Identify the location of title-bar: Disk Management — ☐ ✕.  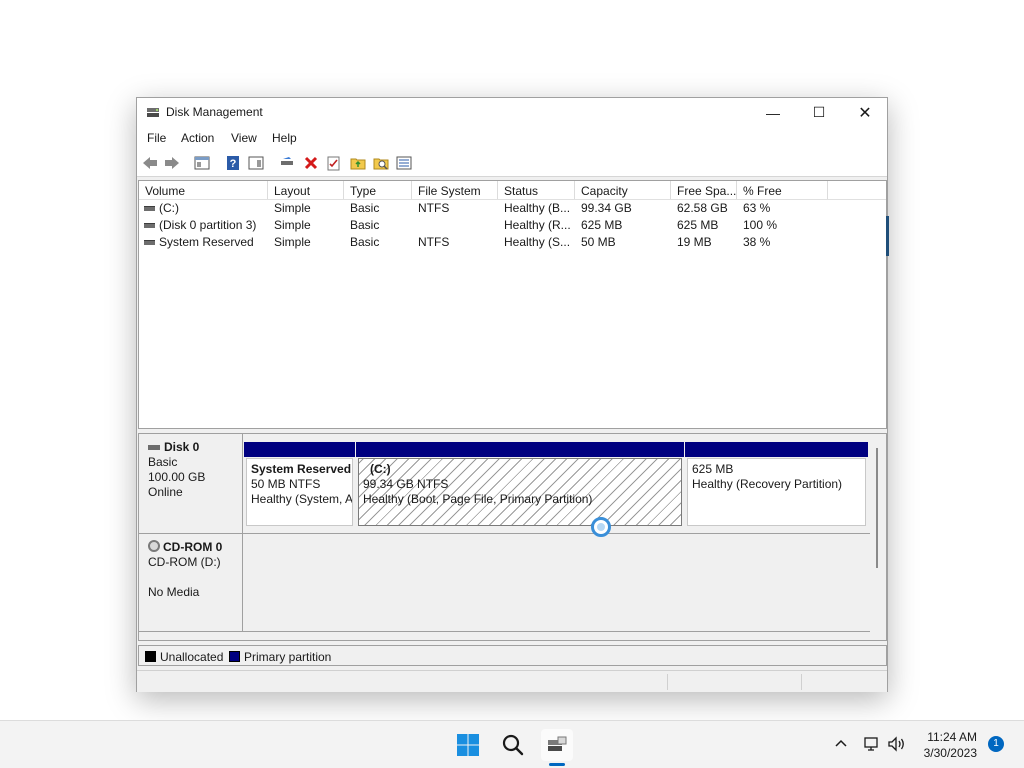
(512, 112).